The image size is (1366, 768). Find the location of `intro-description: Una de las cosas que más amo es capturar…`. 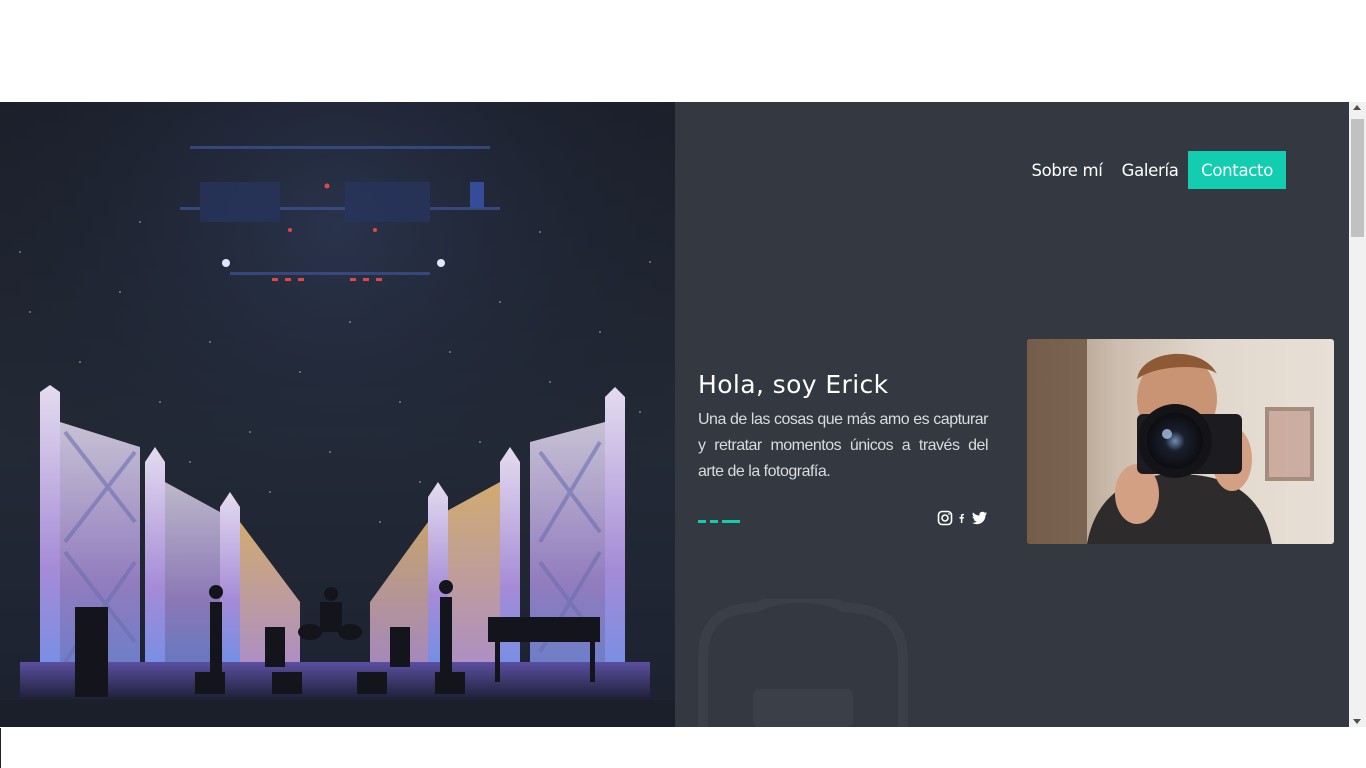

intro-description: Una de las cosas que más amo es capturar… is located at coordinates (843, 445).